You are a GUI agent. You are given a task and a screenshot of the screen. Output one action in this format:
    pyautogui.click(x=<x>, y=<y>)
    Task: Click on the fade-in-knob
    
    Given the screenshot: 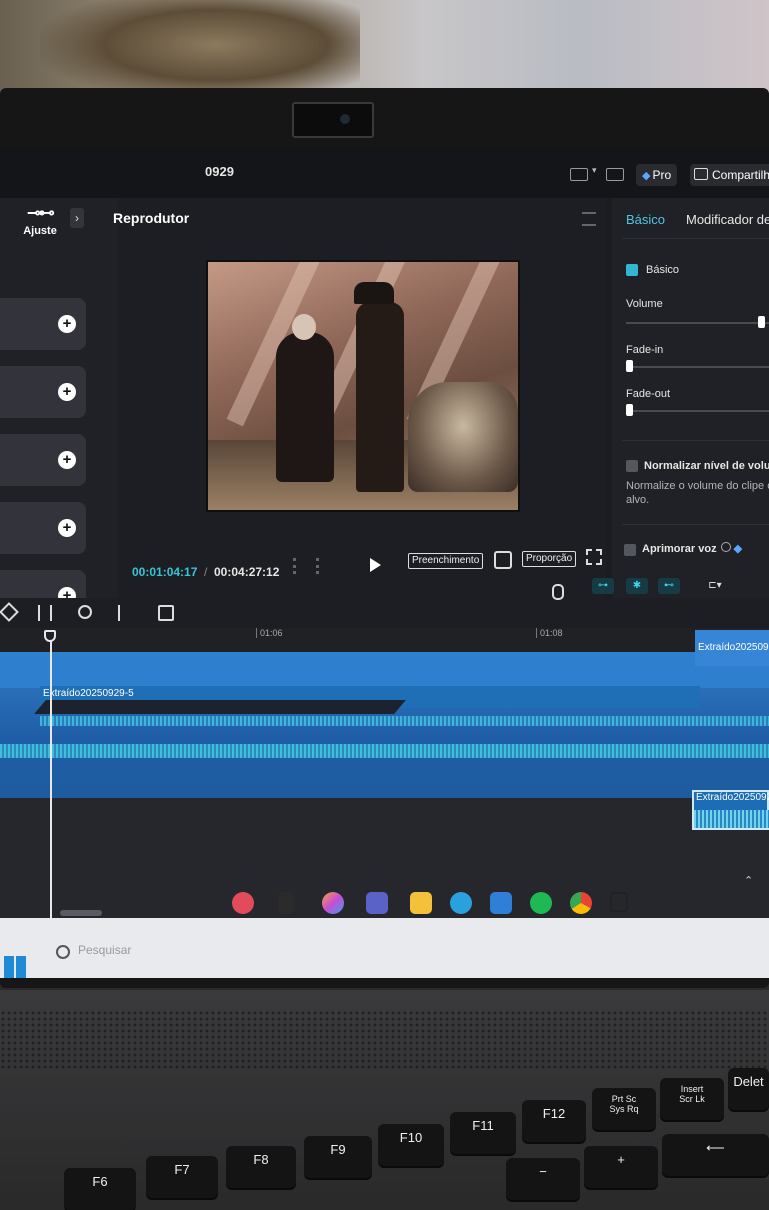 What is the action you would take?
    pyautogui.click(x=629, y=366)
    